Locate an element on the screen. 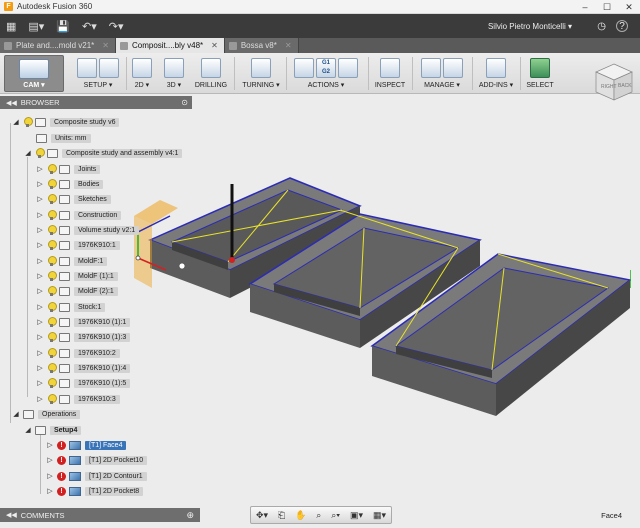  component-item: ▷ 1976K910 (1):3 is located at coordinates (83, 337).